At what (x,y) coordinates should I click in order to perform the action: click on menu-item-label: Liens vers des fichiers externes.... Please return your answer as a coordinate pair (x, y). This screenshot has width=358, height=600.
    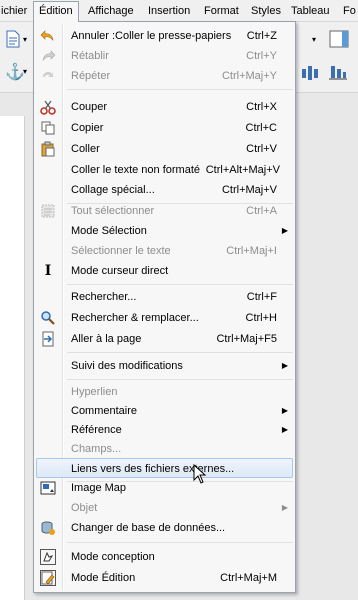
    Looking at the image, I should click on (153, 469).